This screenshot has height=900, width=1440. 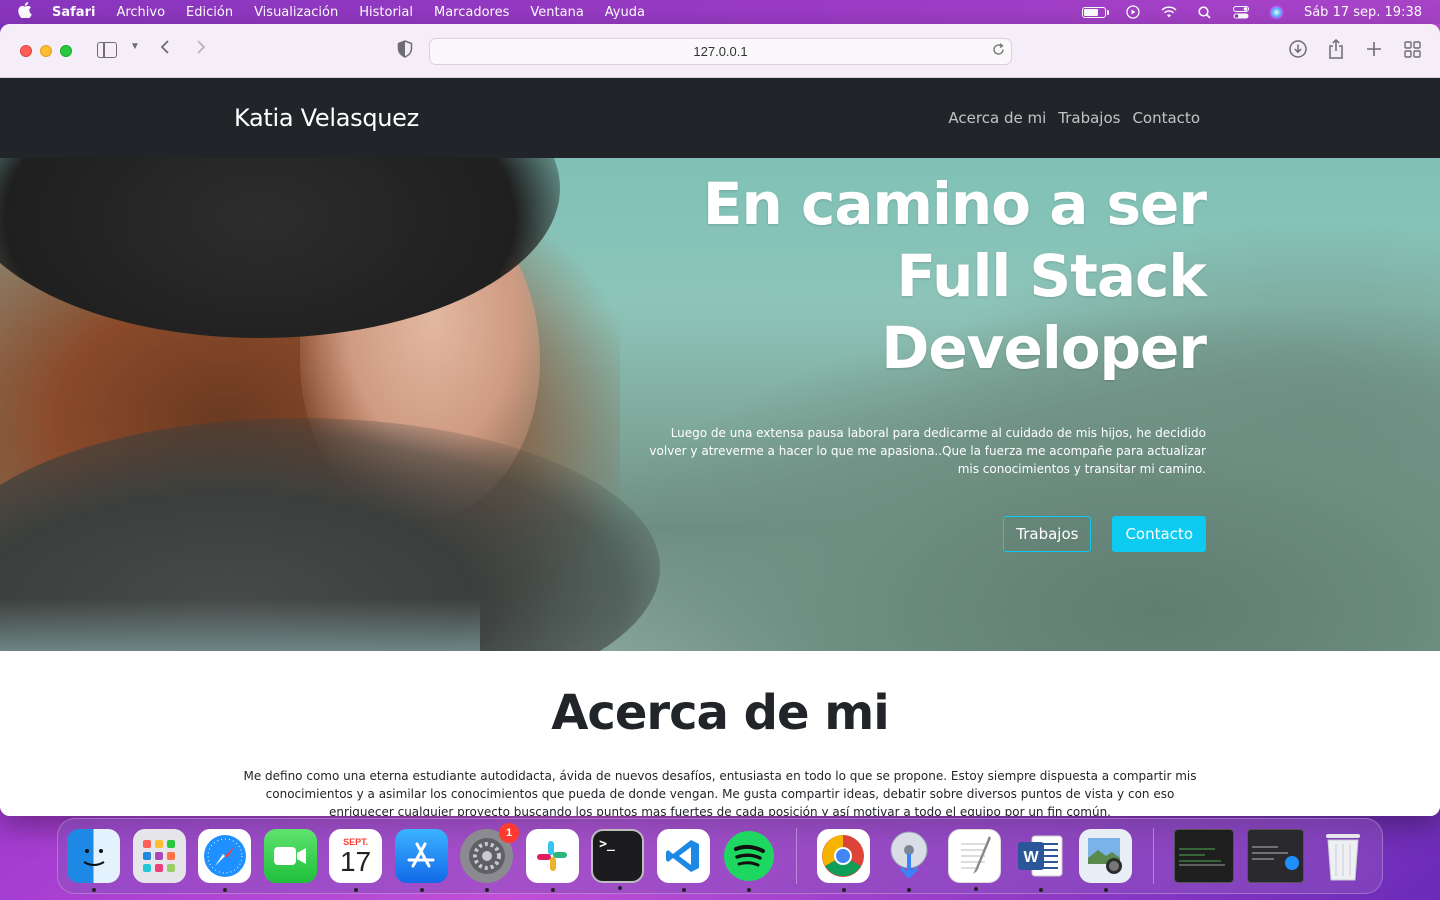 I want to click on hero-buttons: Trabajos Contacto, so click(x=926, y=534).